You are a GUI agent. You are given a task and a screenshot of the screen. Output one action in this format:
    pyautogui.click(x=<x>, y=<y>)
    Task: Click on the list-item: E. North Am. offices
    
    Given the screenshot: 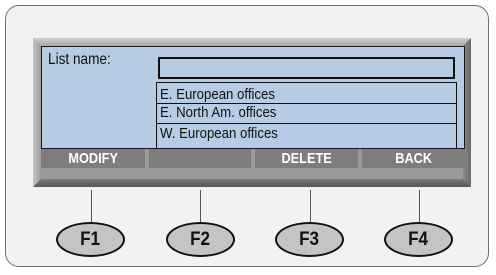 What is the action you would take?
    pyautogui.click(x=218, y=112)
    